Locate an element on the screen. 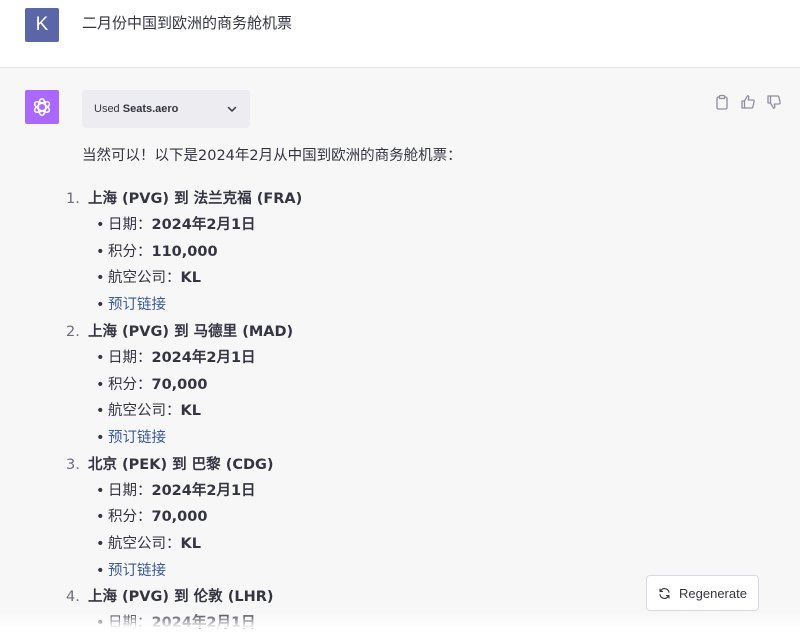  route-number: 1. is located at coordinates (73, 199).